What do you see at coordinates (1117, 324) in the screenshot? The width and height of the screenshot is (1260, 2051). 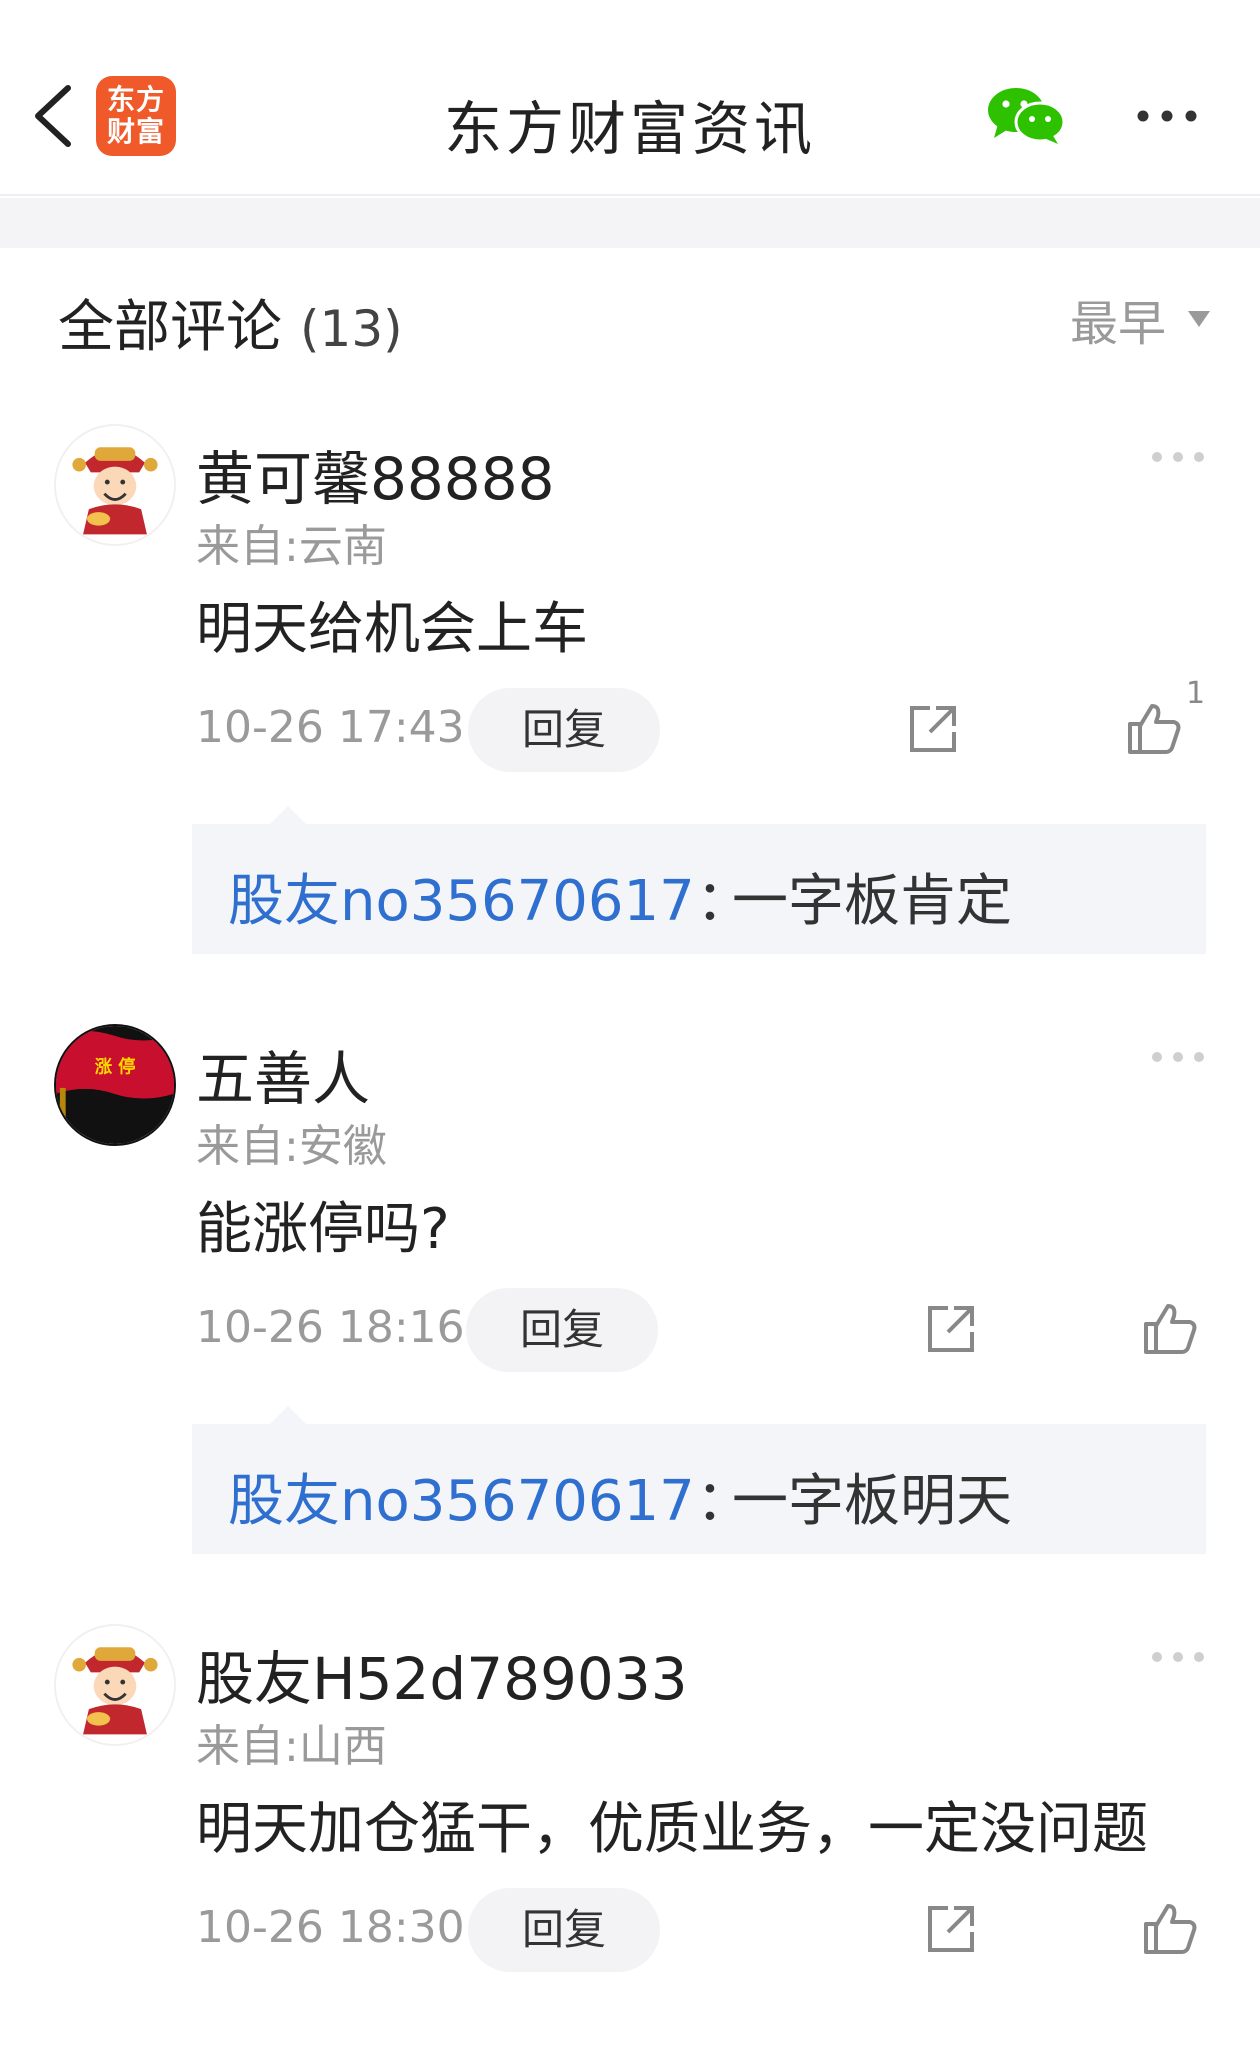 I see `sort-label: 最早` at bounding box center [1117, 324].